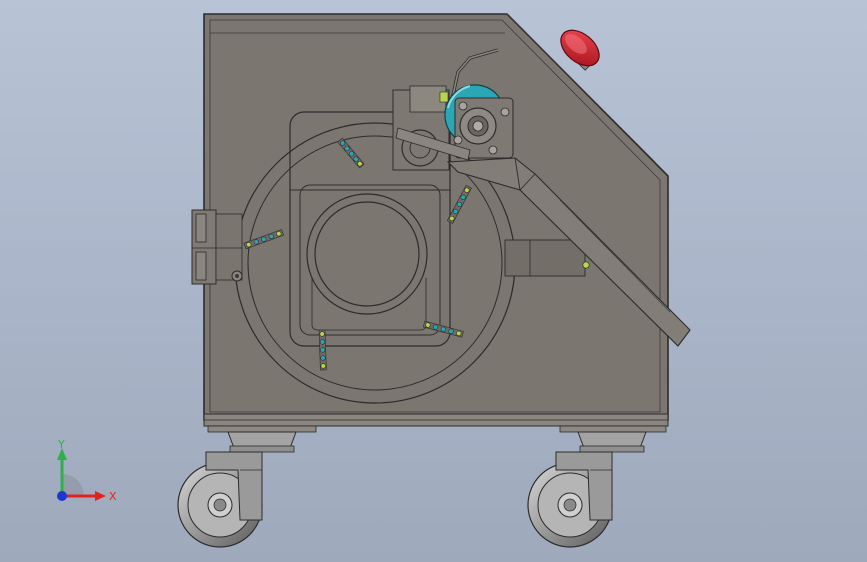 The width and height of the screenshot is (867, 562). What do you see at coordinates (587, 489) in the screenshot?
I see `caster-right` at bounding box center [587, 489].